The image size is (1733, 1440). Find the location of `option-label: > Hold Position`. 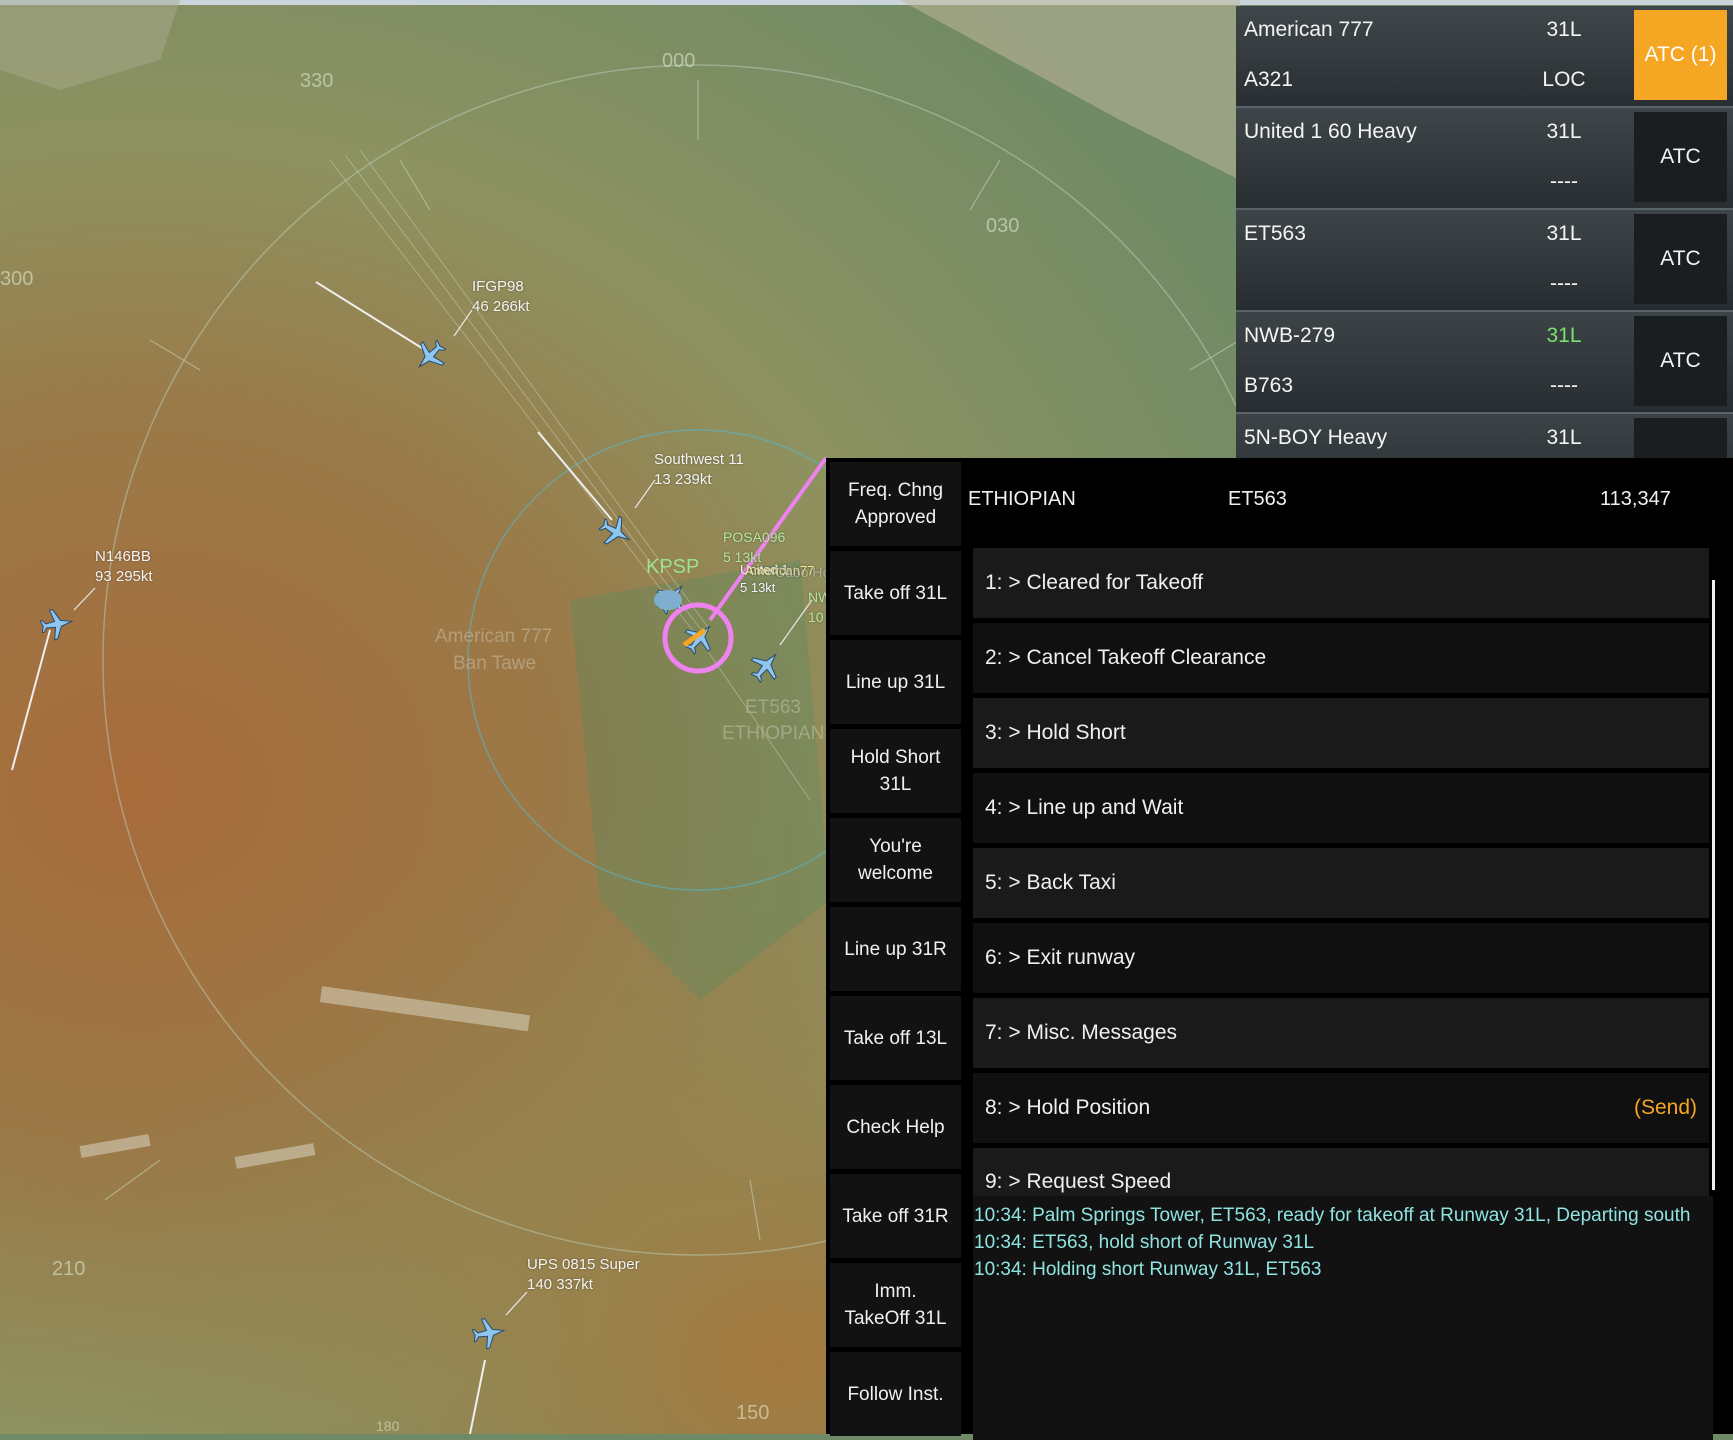

option-label: > Hold Position is located at coordinates (1079, 1107).